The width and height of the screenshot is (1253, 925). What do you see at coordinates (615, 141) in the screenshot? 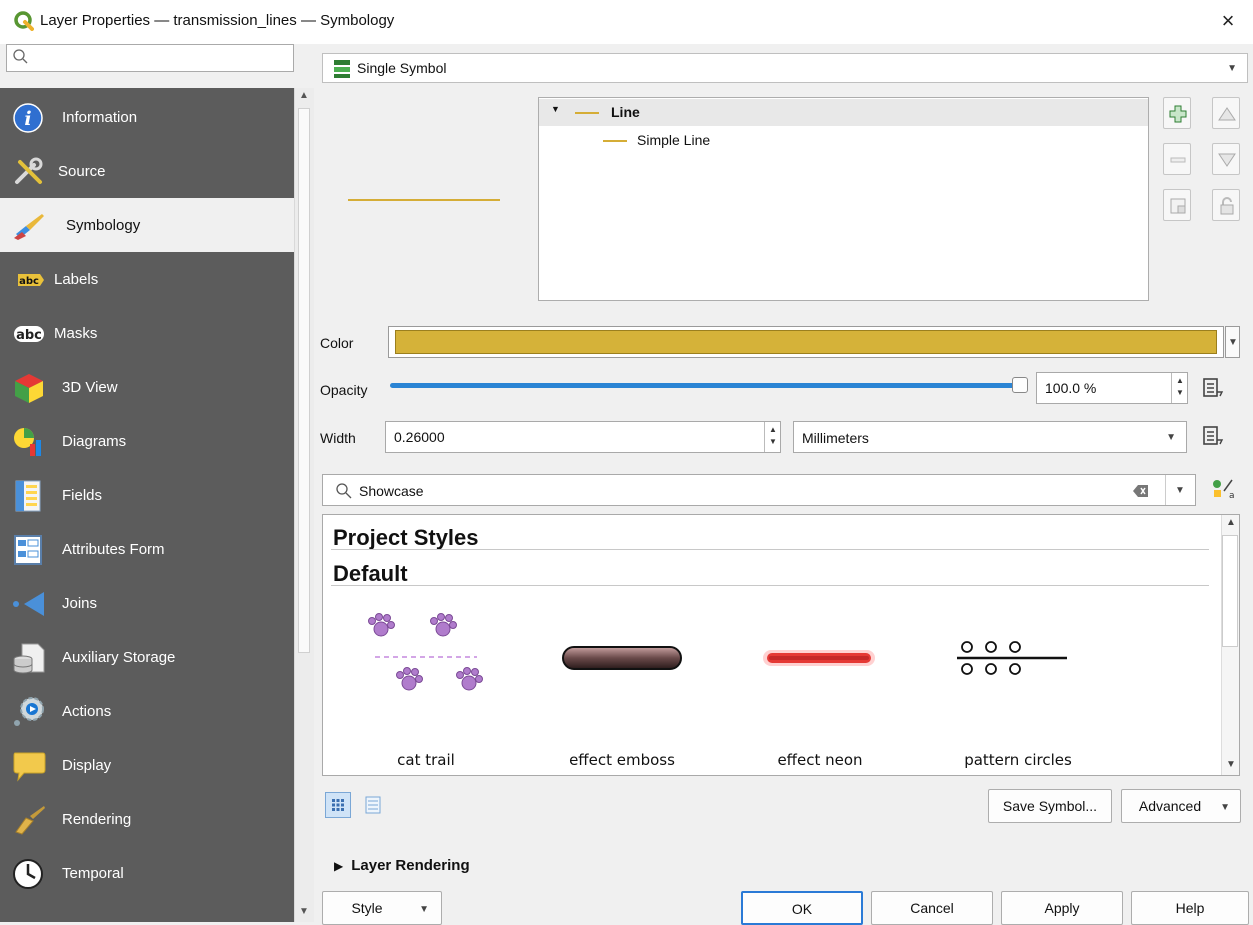
I see `simple-line-swatch` at bounding box center [615, 141].